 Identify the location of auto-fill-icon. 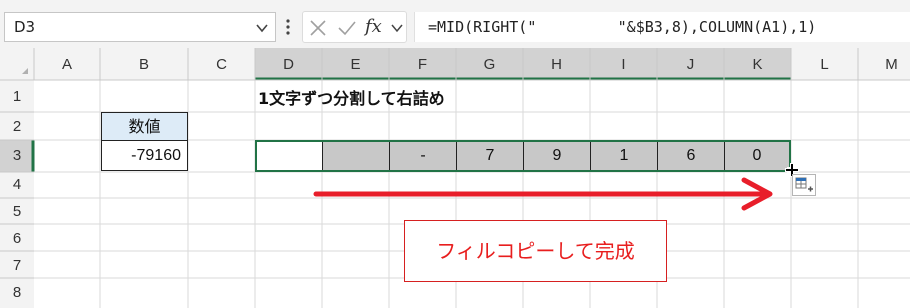
(804, 184).